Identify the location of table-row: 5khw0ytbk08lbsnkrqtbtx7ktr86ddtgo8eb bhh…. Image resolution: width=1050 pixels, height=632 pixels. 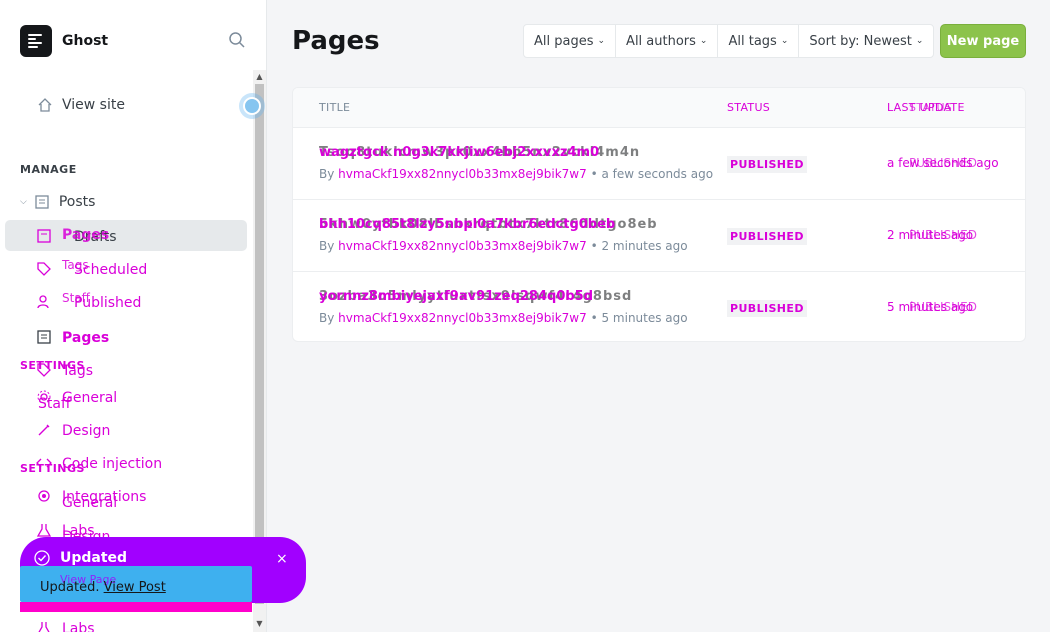
(659, 236).